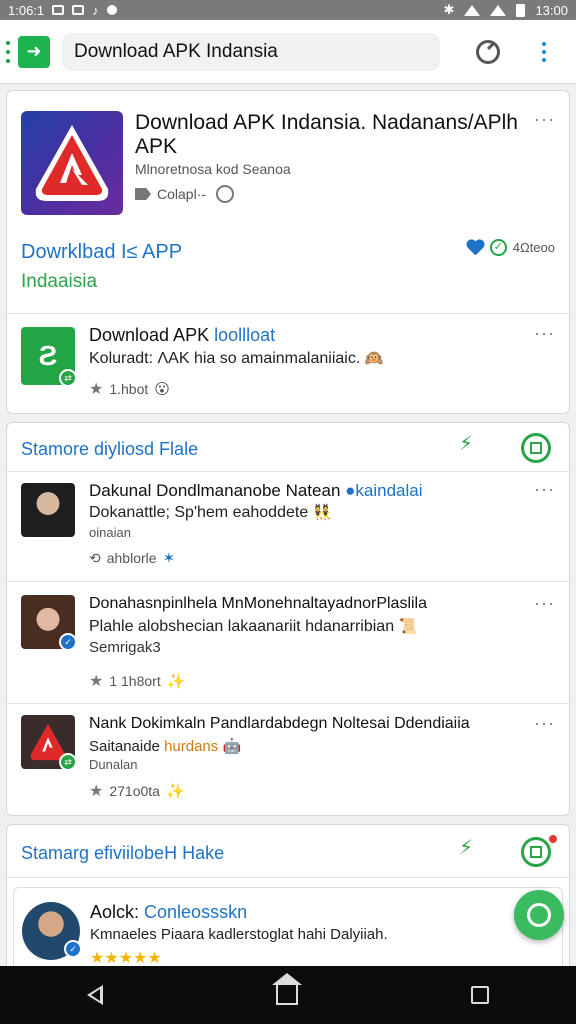 This screenshot has height=1024, width=576. I want to click on rating-stars: ★★★★★, so click(126, 958).